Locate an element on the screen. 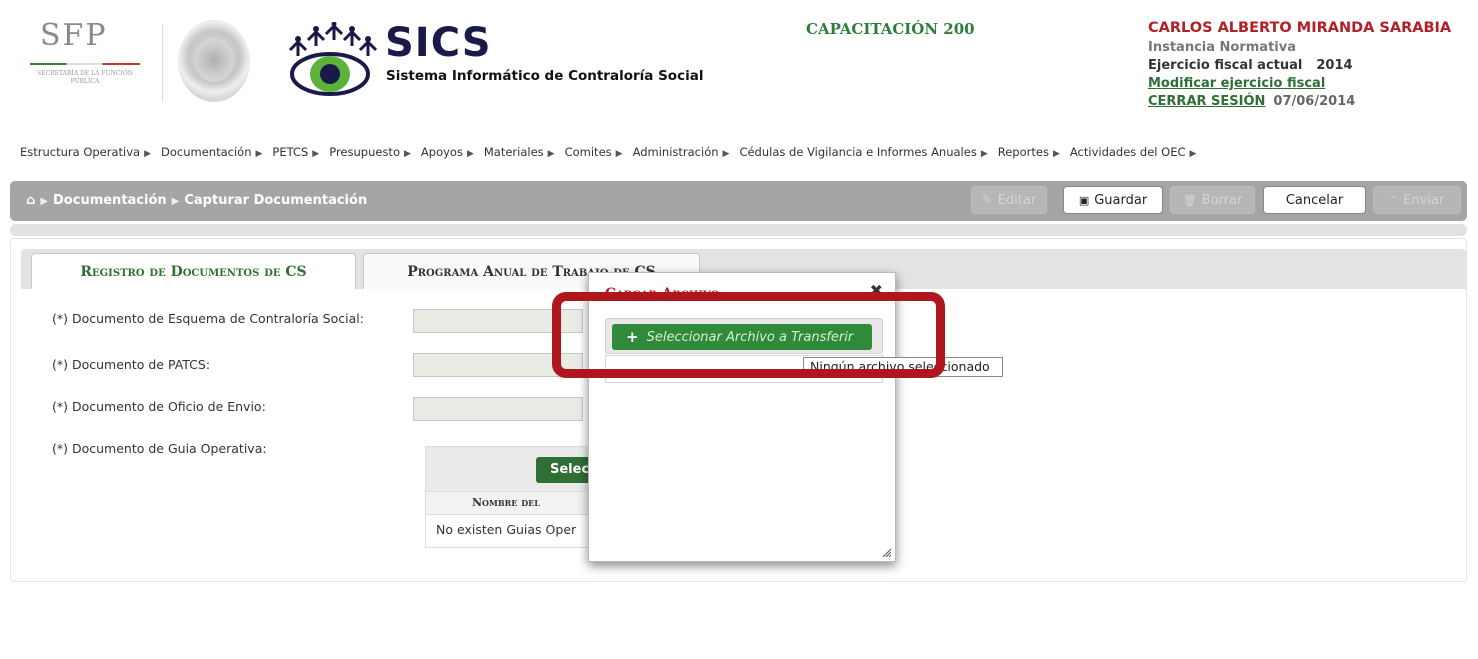 The height and width of the screenshot is (659, 1478). menu-item-reportes: Reportes ▶ is located at coordinates (1029, 154).